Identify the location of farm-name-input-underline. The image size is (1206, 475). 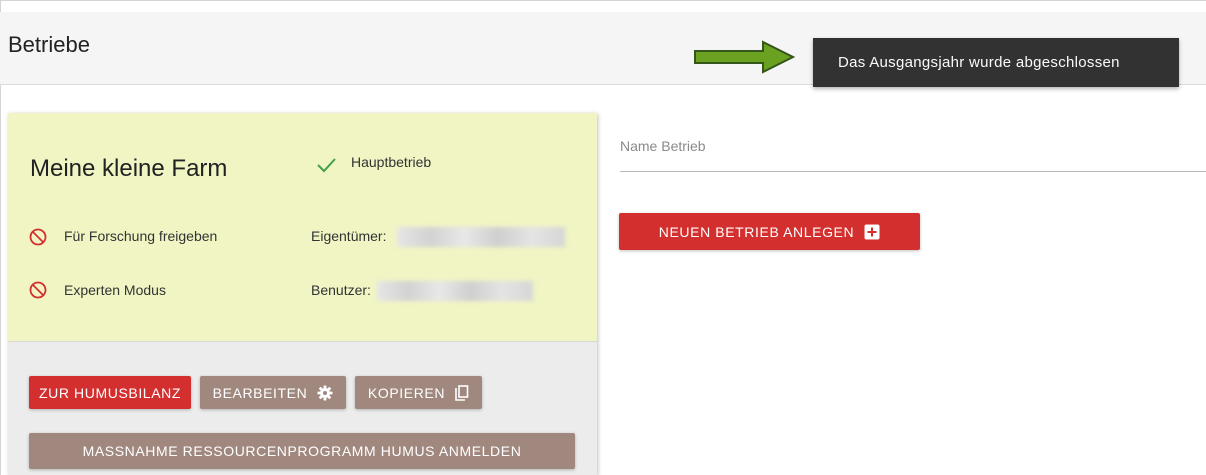
(913, 171).